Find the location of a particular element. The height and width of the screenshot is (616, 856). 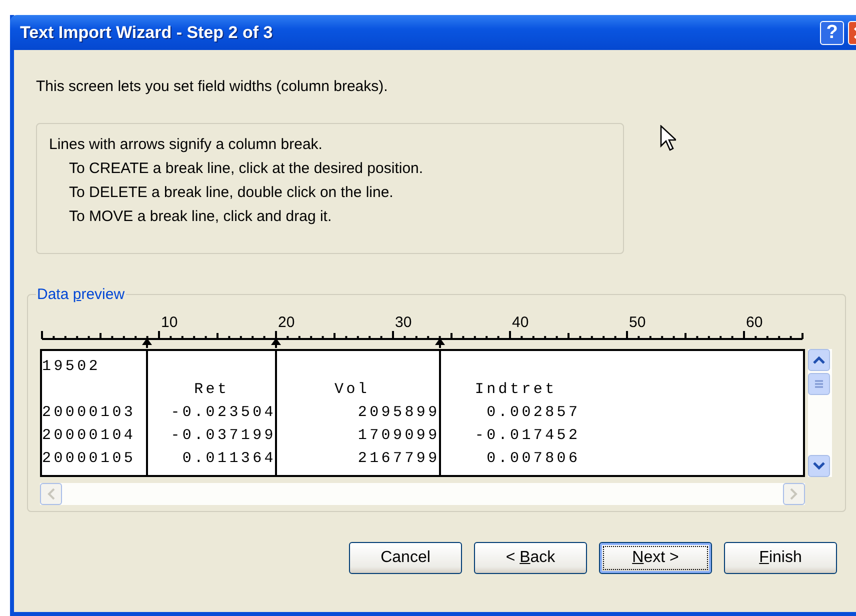

chevron-up-icon is located at coordinates (819, 360).